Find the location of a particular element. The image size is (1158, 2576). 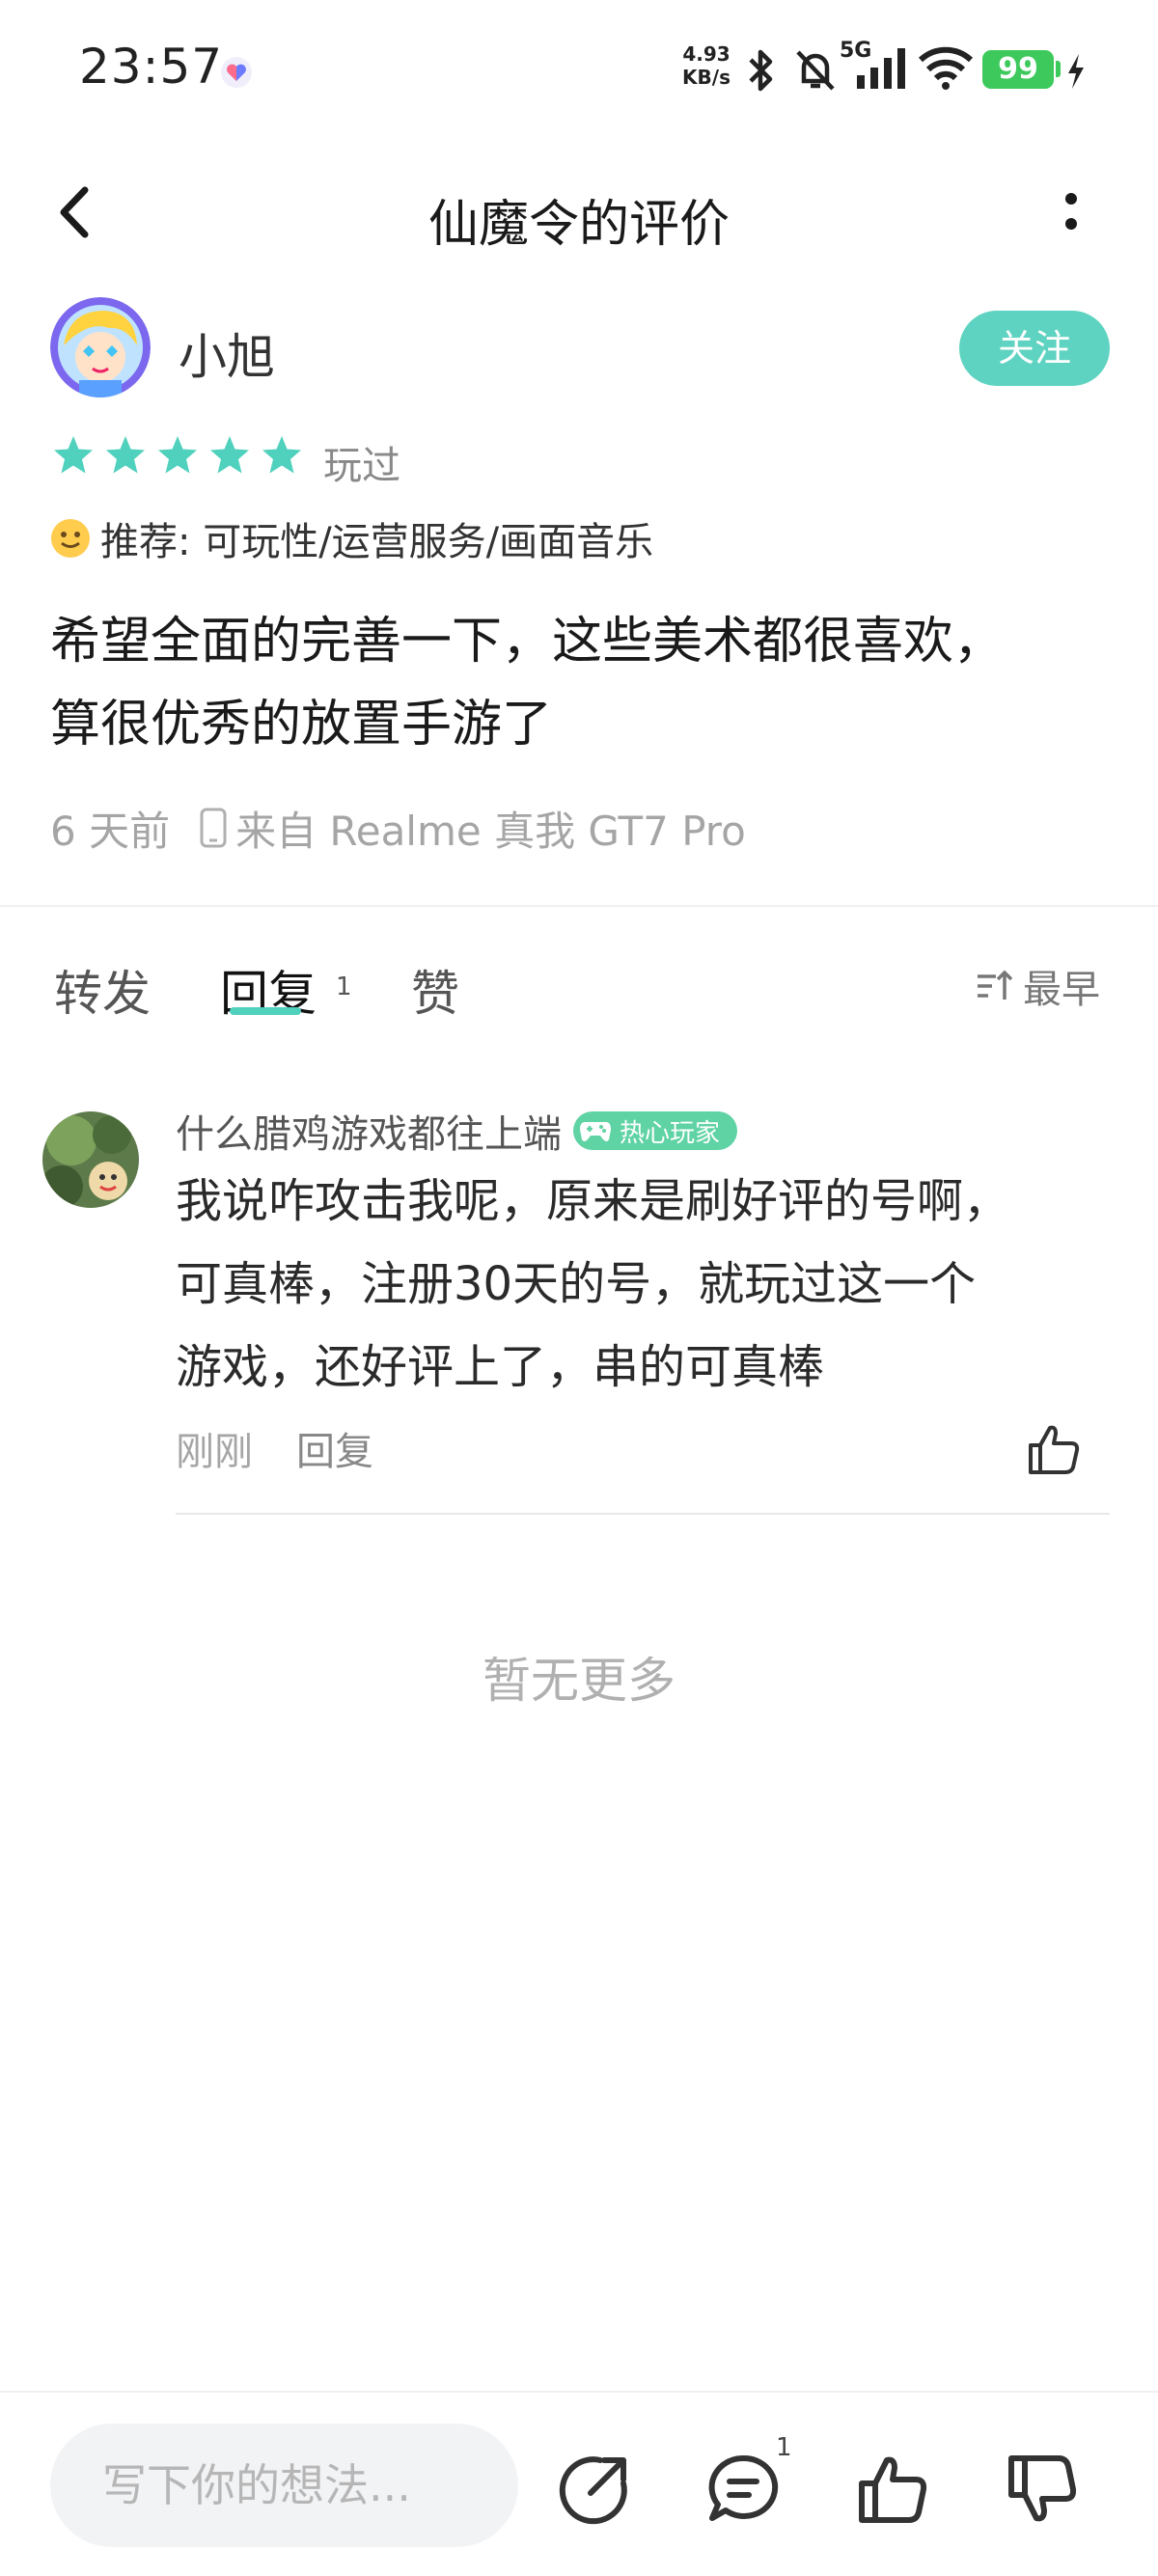

review-text: 希望全面的完善一下，这些美术都很喜欢， 算很优秀的放置手游了 is located at coordinates (585, 683).